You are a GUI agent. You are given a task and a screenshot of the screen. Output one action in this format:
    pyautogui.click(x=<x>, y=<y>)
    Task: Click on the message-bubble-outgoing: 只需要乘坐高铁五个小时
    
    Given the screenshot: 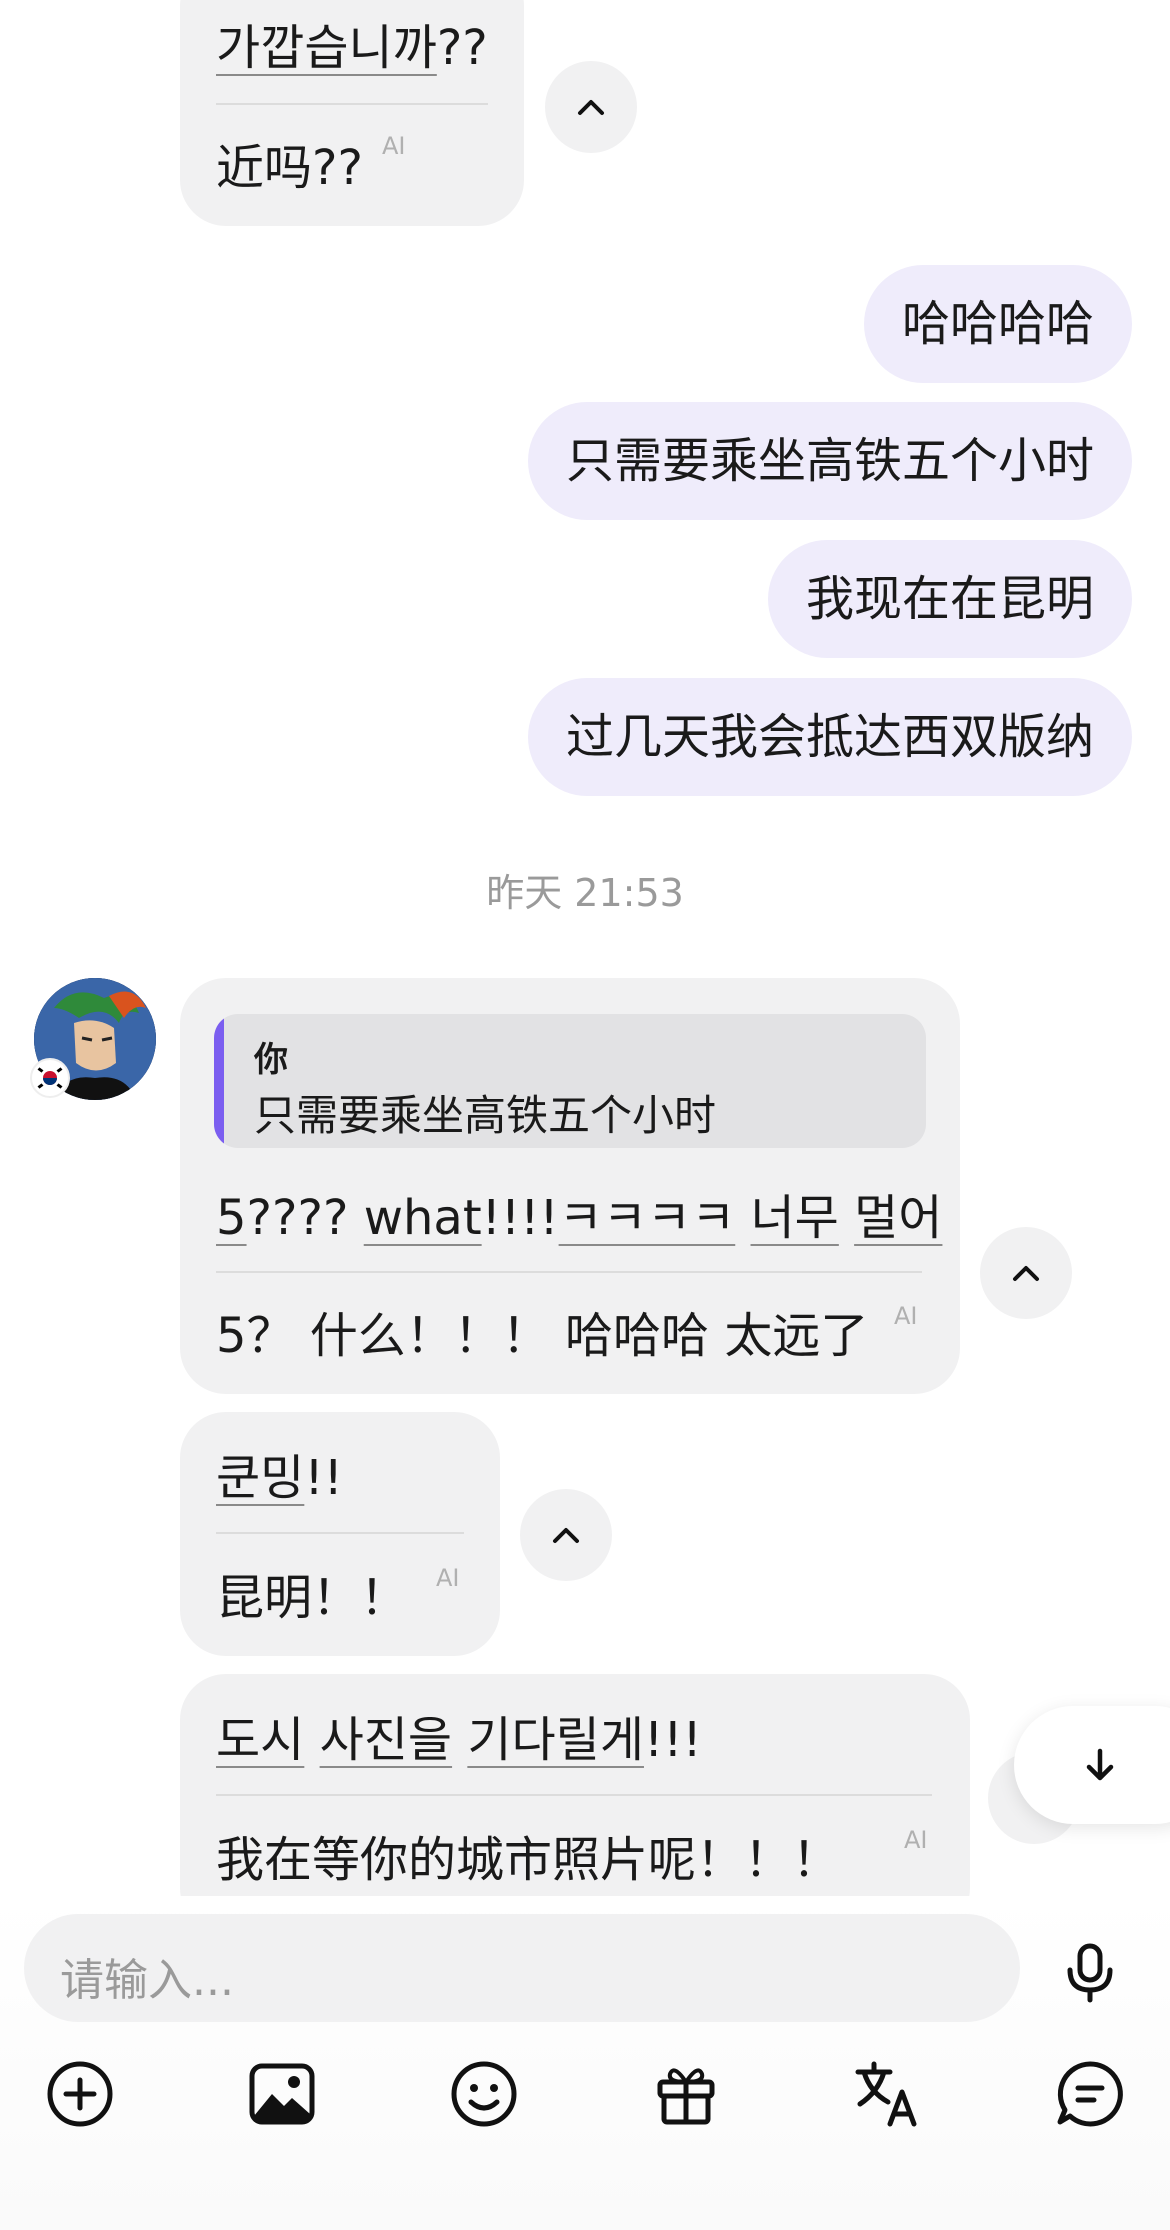 What is the action you would take?
    pyautogui.click(x=829, y=461)
    